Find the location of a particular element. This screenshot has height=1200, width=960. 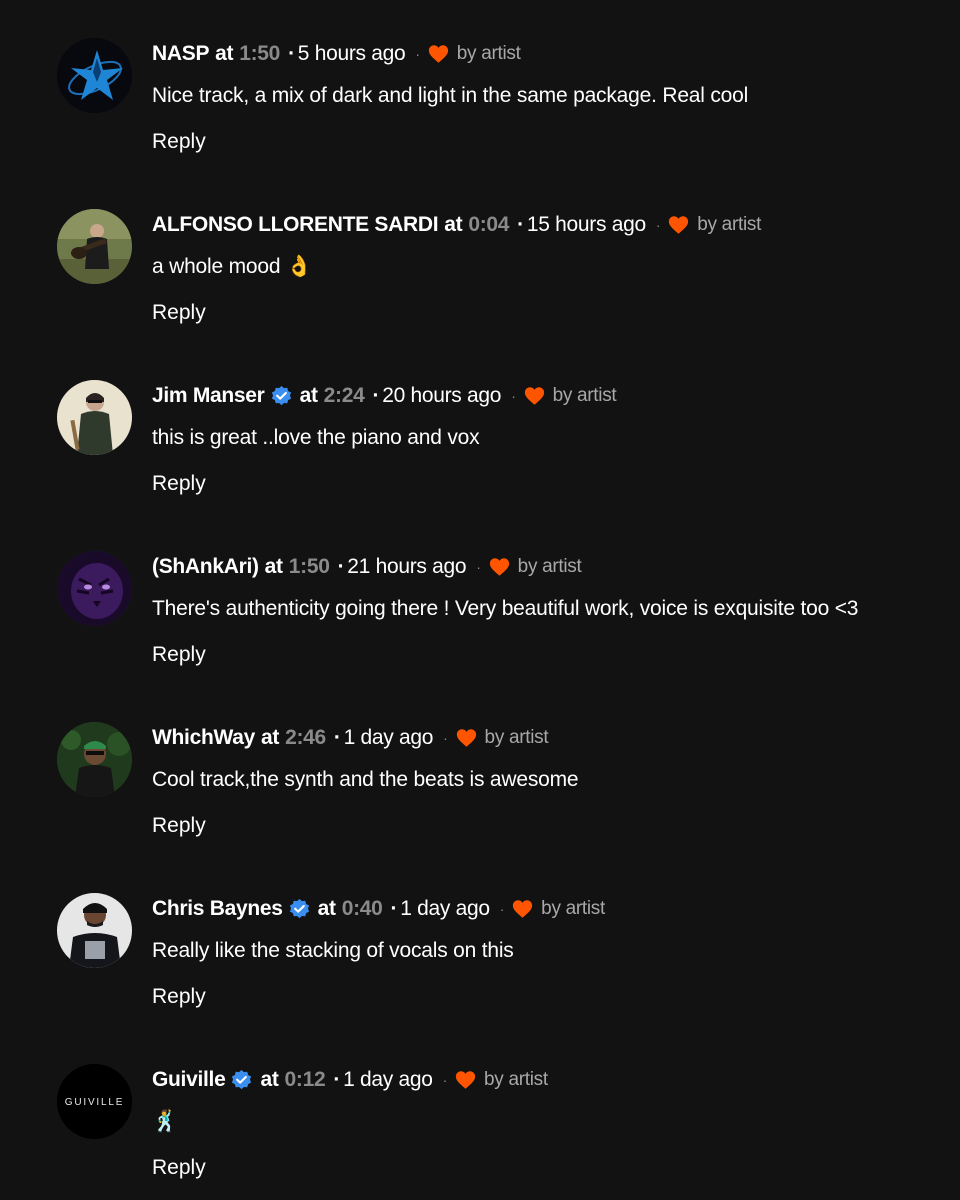

avatar-purple-tiger-image is located at coordinates (94, 588).